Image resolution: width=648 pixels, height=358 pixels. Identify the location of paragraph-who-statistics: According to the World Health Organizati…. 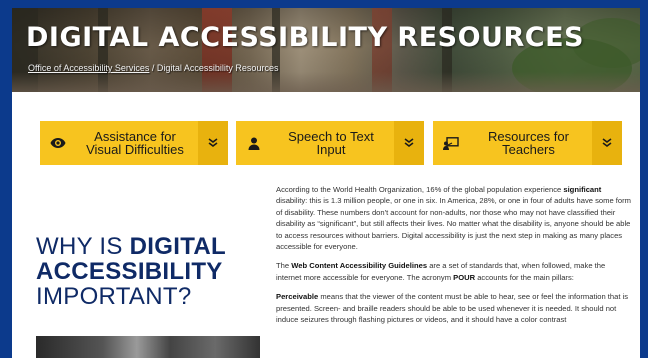
(453, 218).